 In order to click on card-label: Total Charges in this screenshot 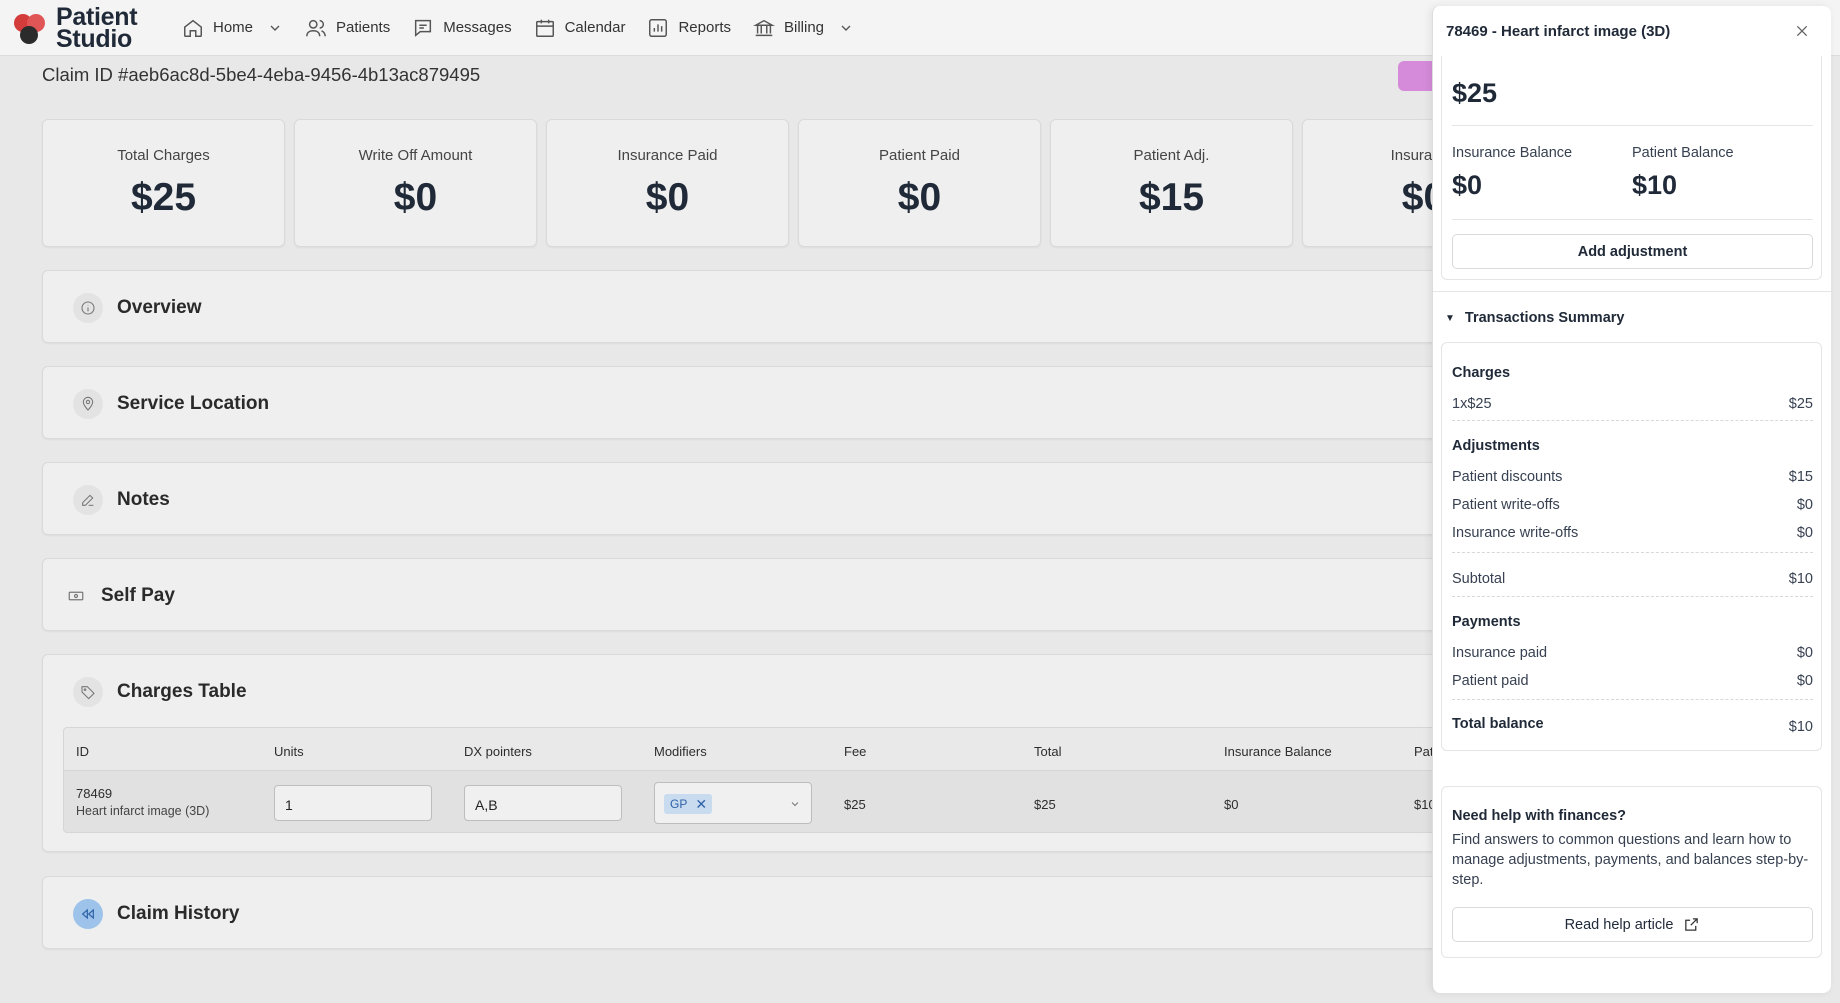, I will do `click(163, 155)`.